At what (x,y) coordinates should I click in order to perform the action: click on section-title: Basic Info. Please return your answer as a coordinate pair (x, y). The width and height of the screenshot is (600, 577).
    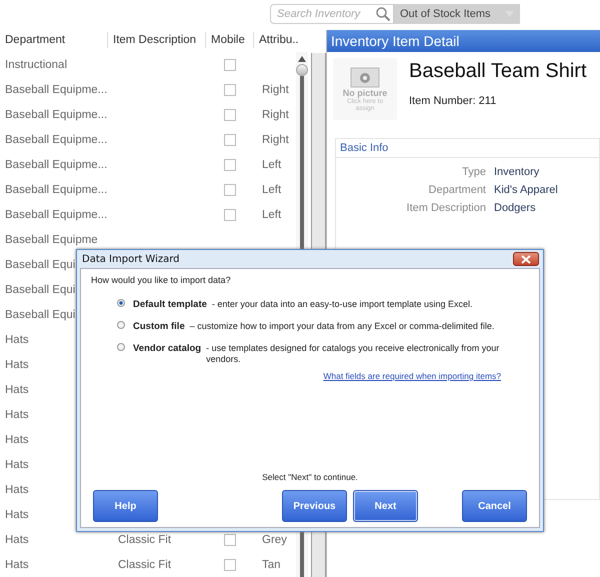
    Looking at the image, I should click on (467, 148).